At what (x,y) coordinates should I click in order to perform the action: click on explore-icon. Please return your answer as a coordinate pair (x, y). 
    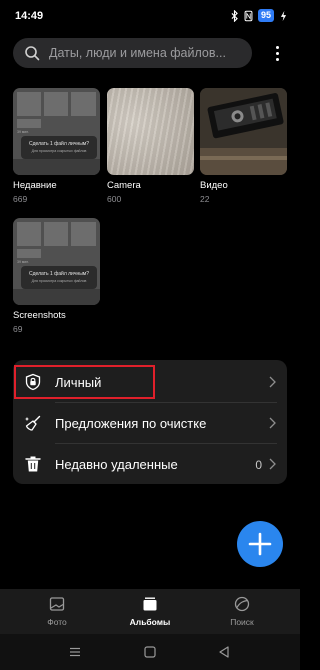
    Looking at the image, I should click on (242, 604).